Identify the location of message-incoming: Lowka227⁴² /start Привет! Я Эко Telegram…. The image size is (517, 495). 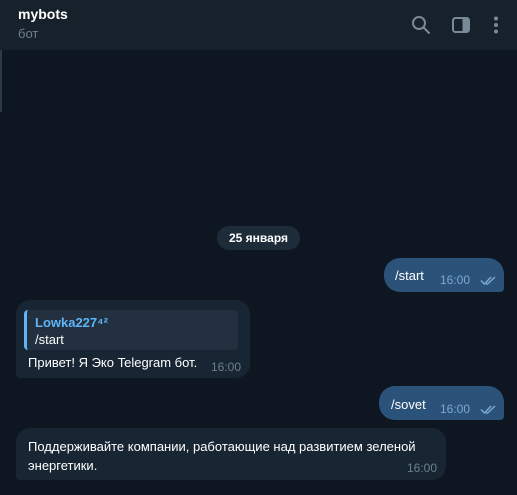
(133, 339).